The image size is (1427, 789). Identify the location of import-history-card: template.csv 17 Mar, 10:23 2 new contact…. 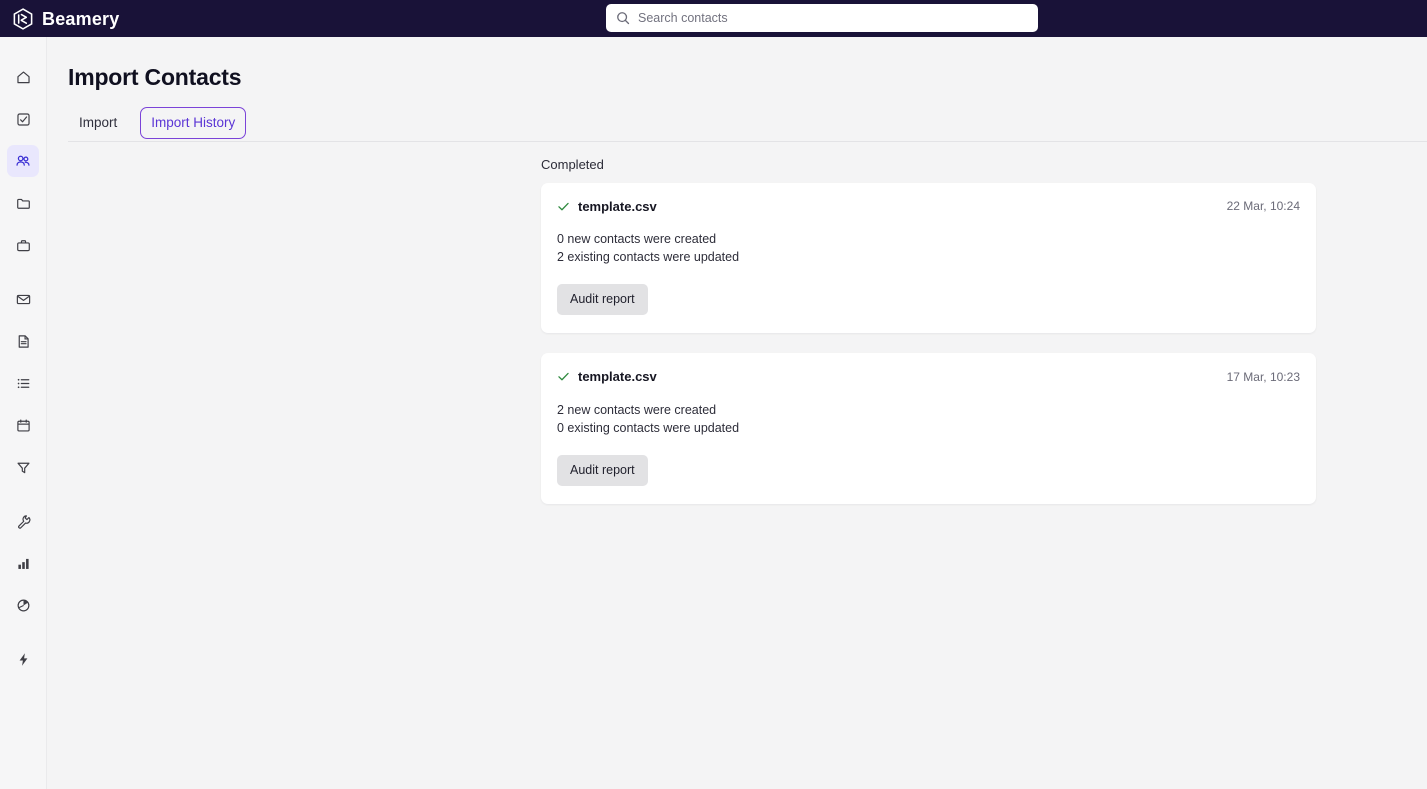
(928, 428).